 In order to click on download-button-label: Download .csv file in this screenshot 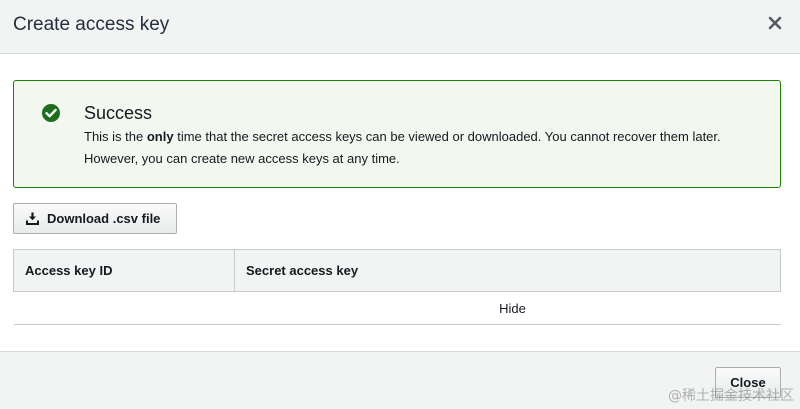, I will do `click(104, 218)`.